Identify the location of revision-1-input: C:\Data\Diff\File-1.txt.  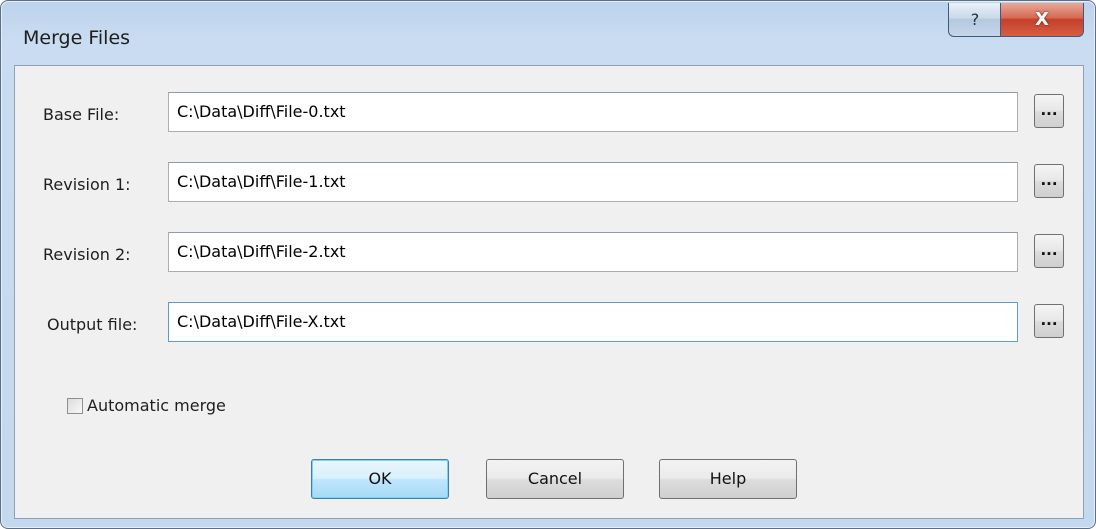
(593, 182).